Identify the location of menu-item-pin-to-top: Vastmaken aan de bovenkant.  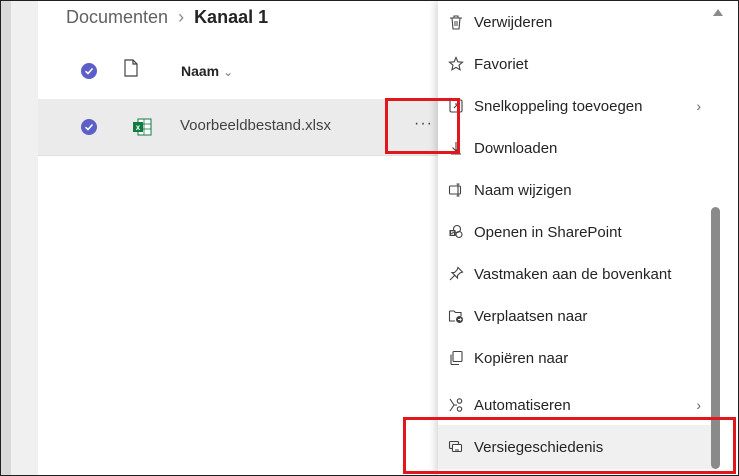
(575, 274).